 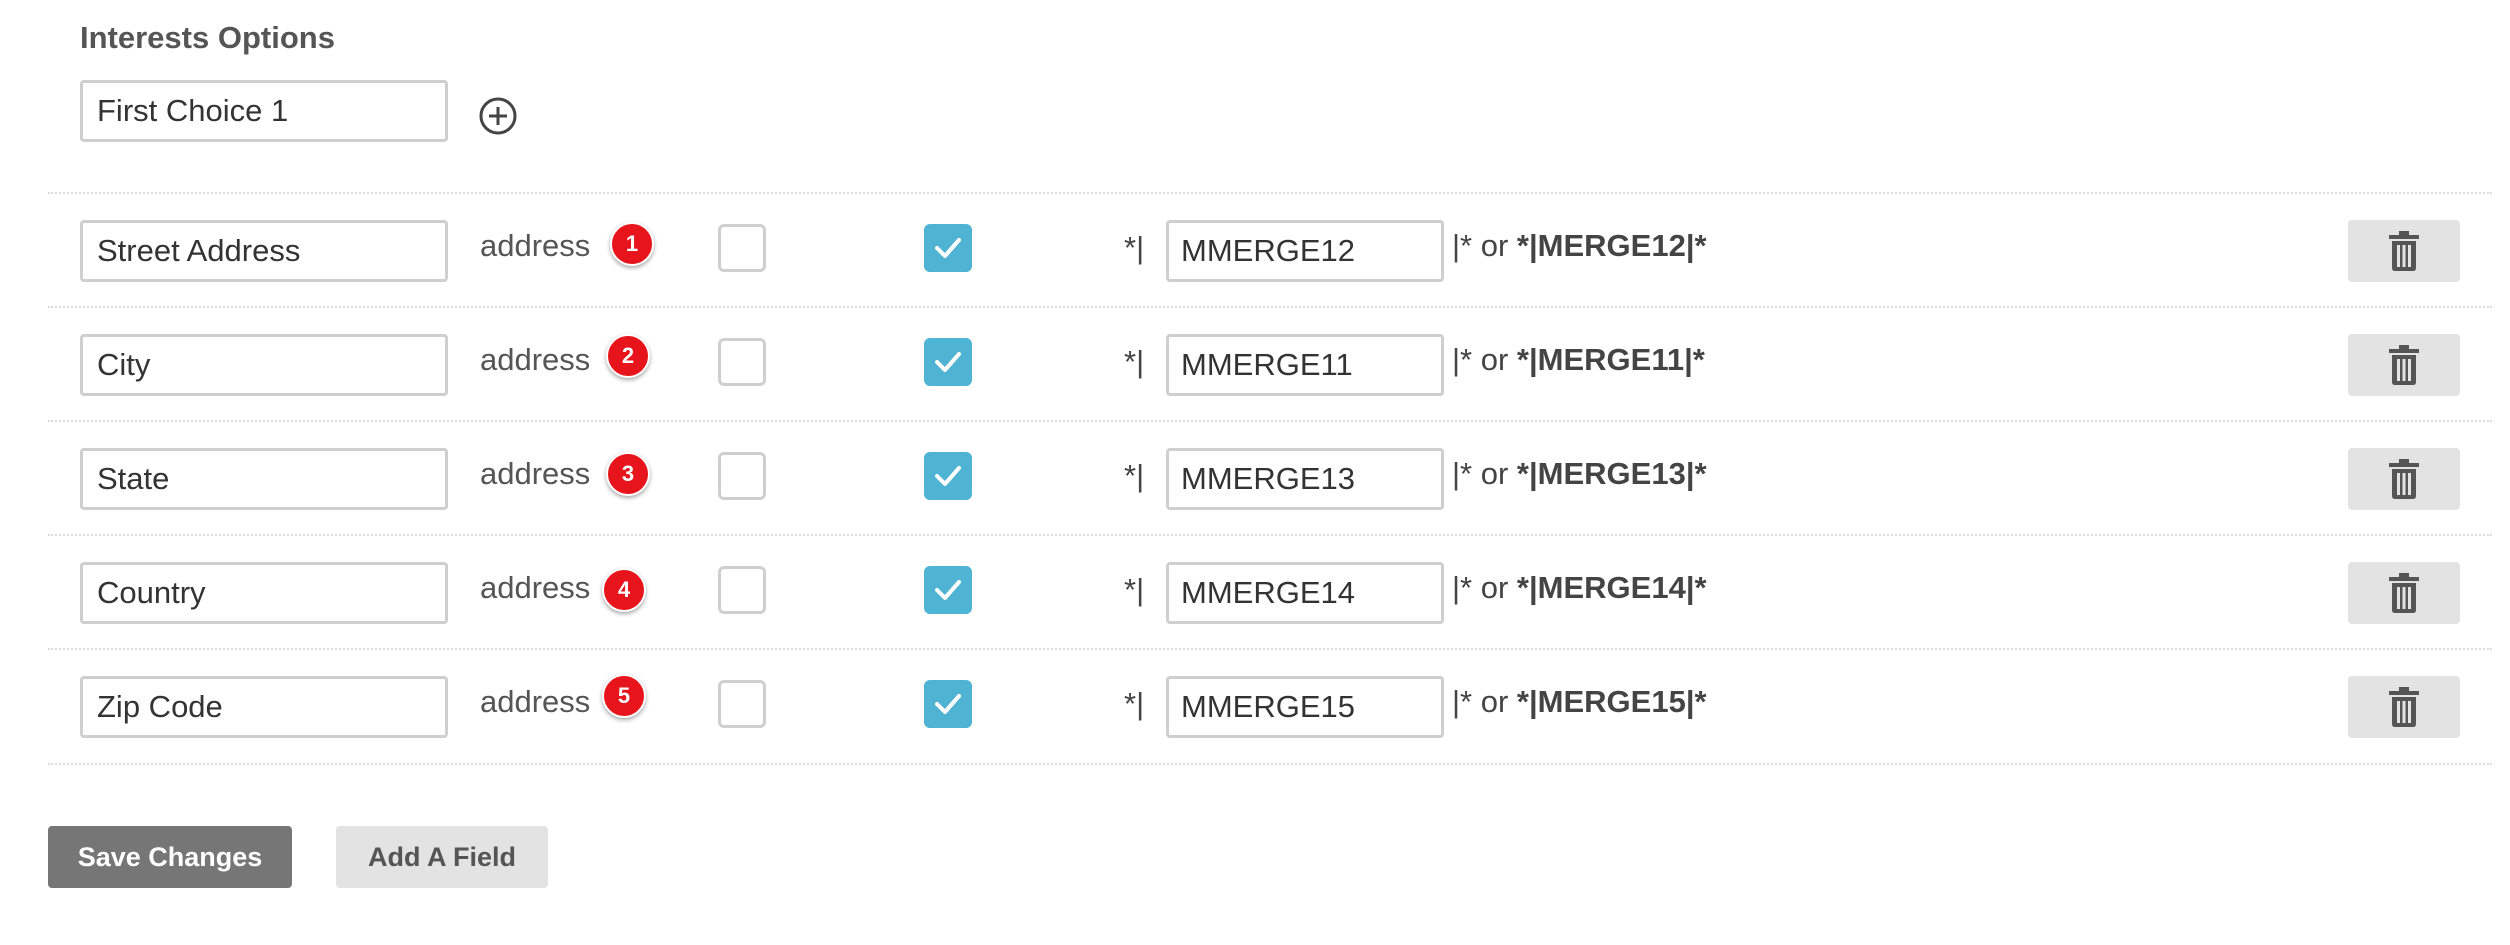 What do you see at coordinates (632, 244) in the screenshot?
I see `step-badge: 1` at bounding box center [632, 244].